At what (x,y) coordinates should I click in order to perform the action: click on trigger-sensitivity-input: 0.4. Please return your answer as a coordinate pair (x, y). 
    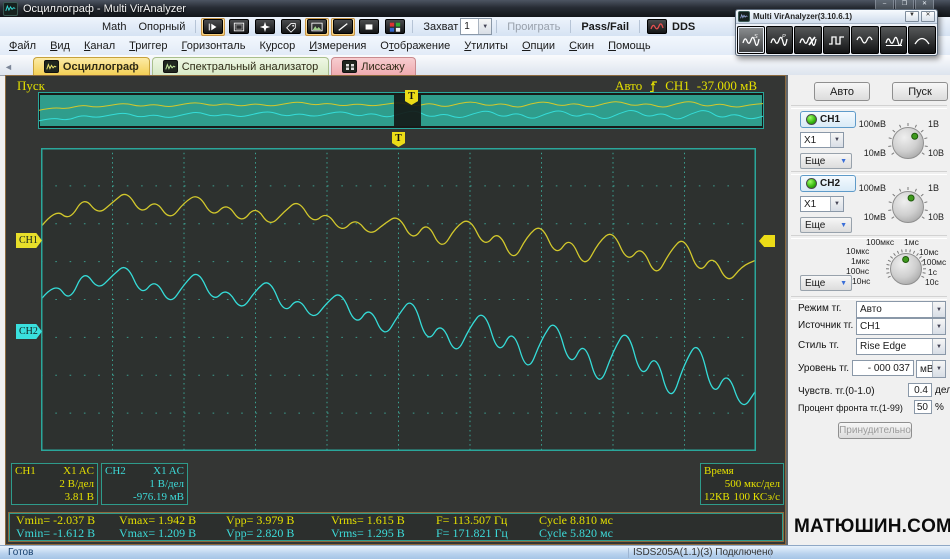
    Looking at the image, I should click on (920, 390).